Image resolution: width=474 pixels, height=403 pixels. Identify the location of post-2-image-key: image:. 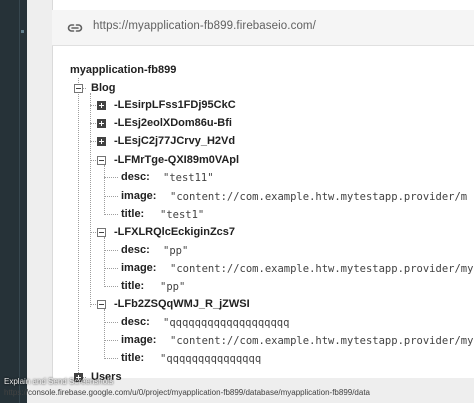
(139, 268).